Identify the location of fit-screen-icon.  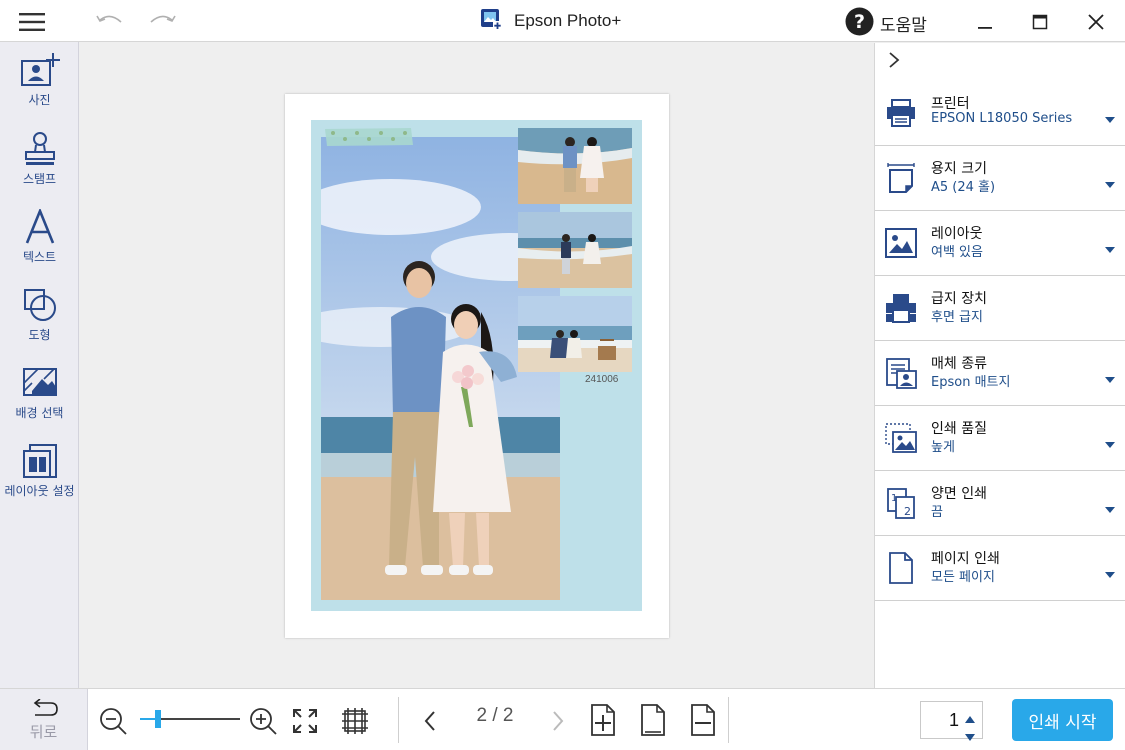
(305, 721).